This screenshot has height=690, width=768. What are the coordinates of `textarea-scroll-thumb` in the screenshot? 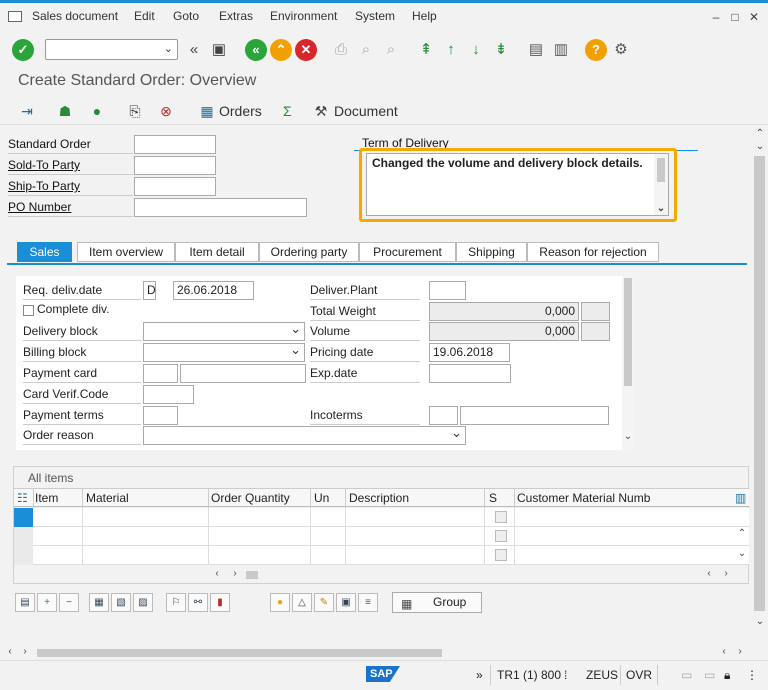 It's located at (661, 170).